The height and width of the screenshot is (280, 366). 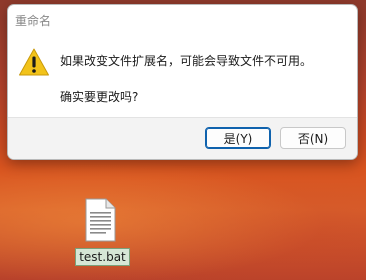 What do you see at coordinates (182, 138) in the screenshot?
I see `dialog-button-bar: 是(Y) 否(N)` at bounding box center [182, 138].